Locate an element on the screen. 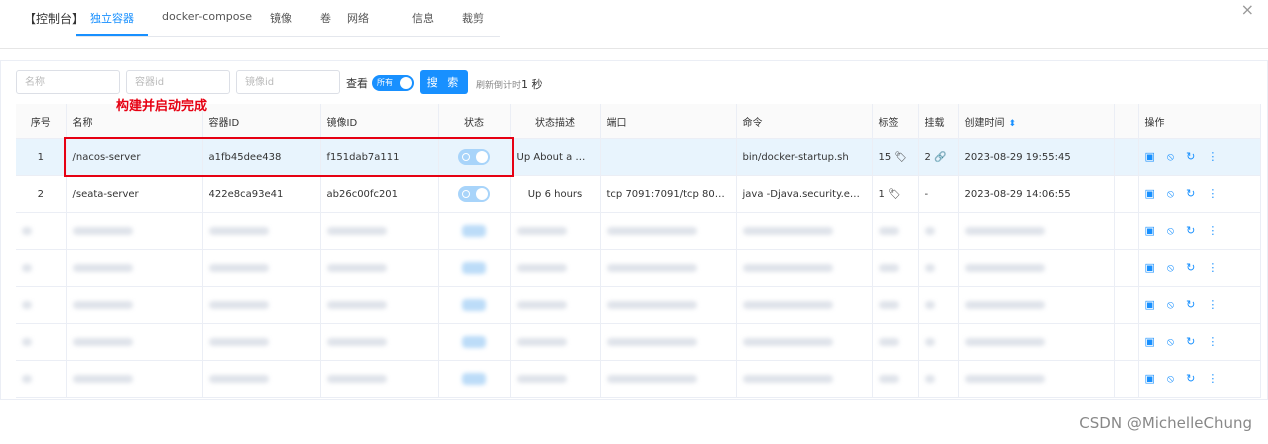 This screenshot has height=444, width=1268. cell-mounts: - is located at coordinates (938, 194).